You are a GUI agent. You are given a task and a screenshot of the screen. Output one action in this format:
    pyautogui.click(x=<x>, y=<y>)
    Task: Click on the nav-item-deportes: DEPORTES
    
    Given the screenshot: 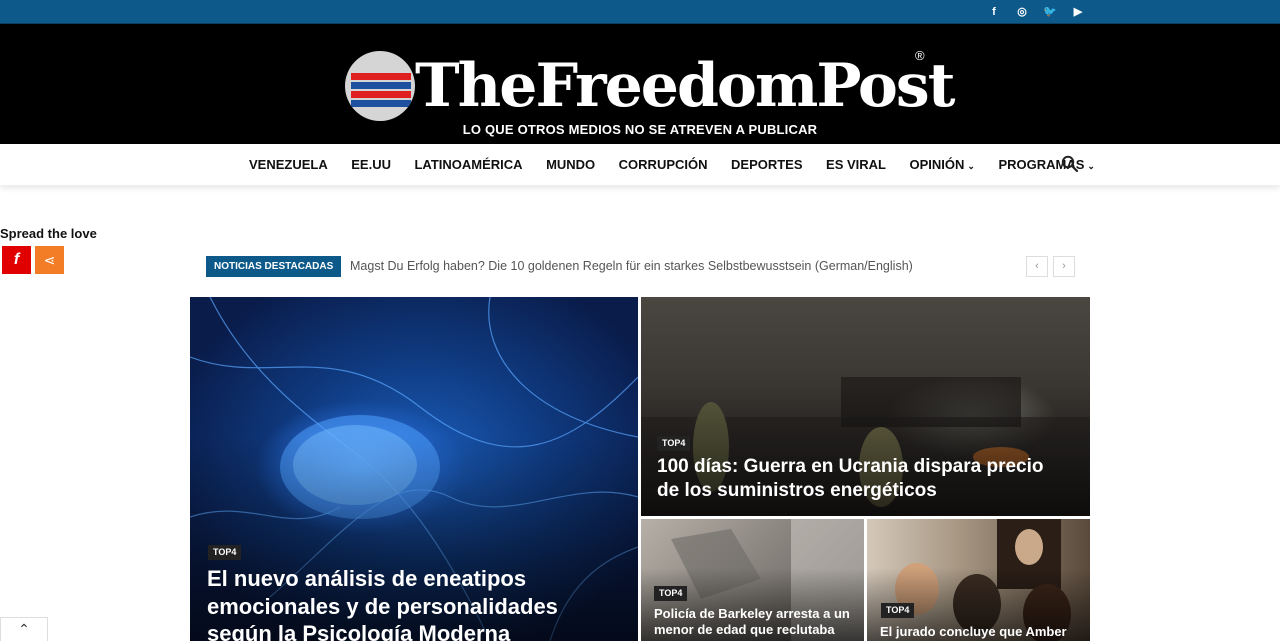 What is the action you would take?
    pyautogui.click(x=767, y=164)
    